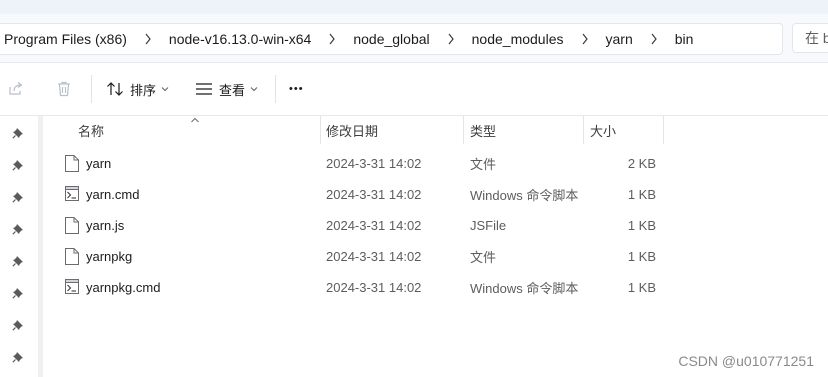  I want to click on file-name: yarnpkg.cmd, so click(123, 287).